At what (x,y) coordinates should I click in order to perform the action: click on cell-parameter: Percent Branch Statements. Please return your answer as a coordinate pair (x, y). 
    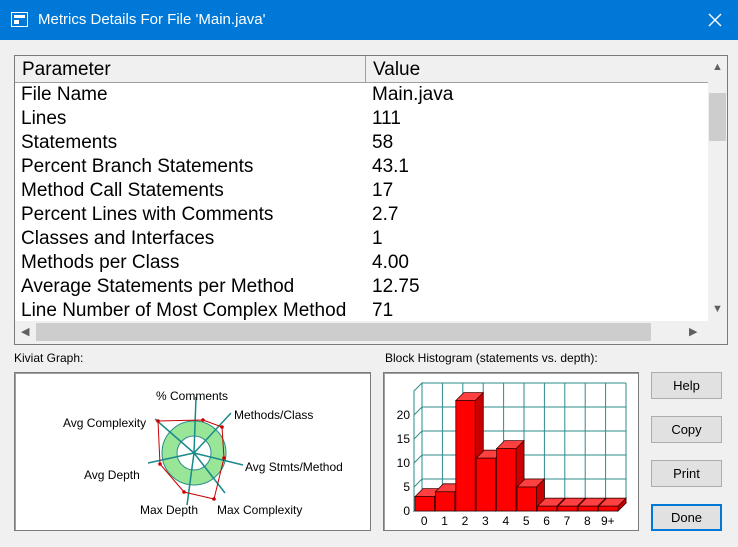
    Looking at the image, I should click on (137, 166).